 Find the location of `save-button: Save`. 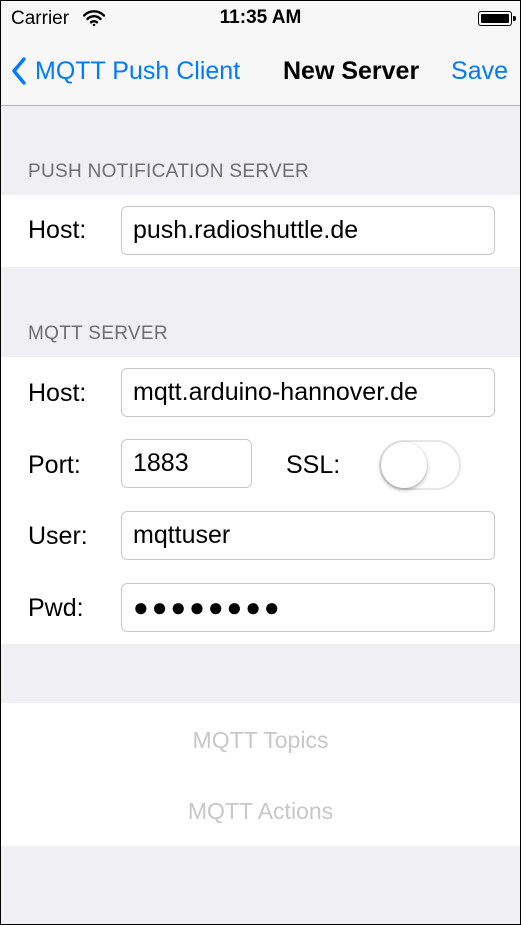

save-button: Save is located at coordinates (479, 71).